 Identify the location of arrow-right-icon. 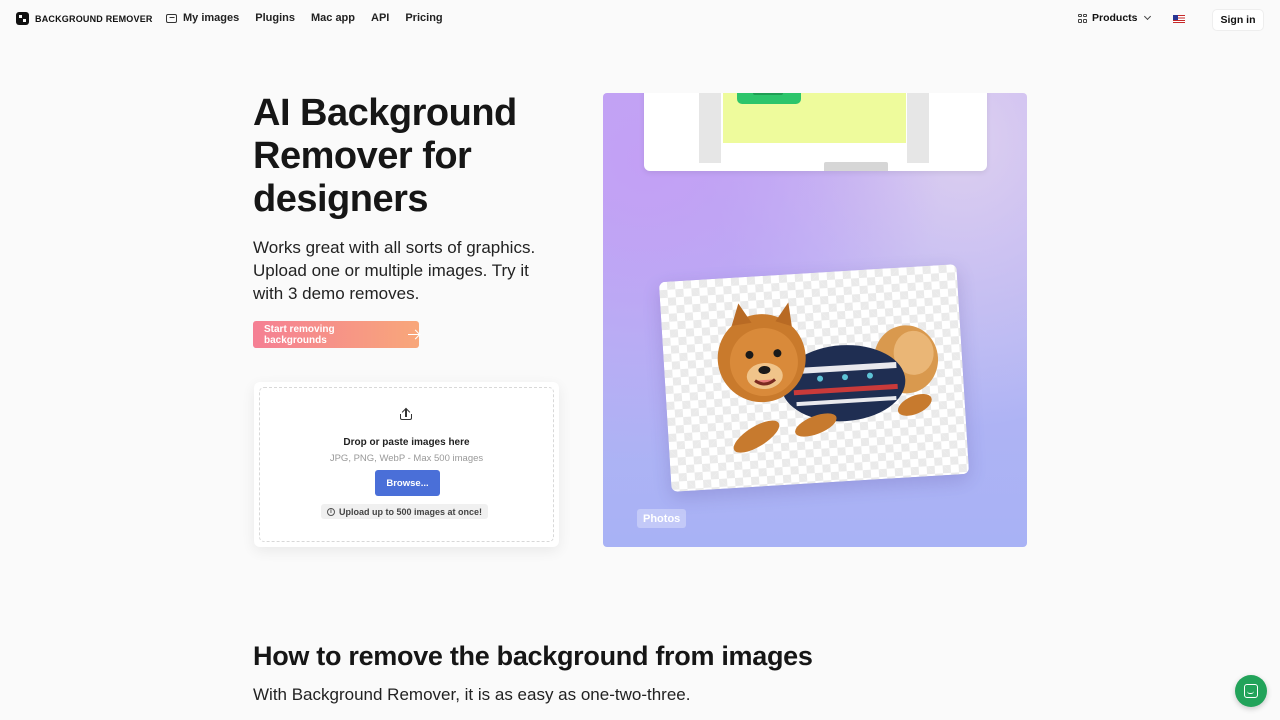
(413, 334).